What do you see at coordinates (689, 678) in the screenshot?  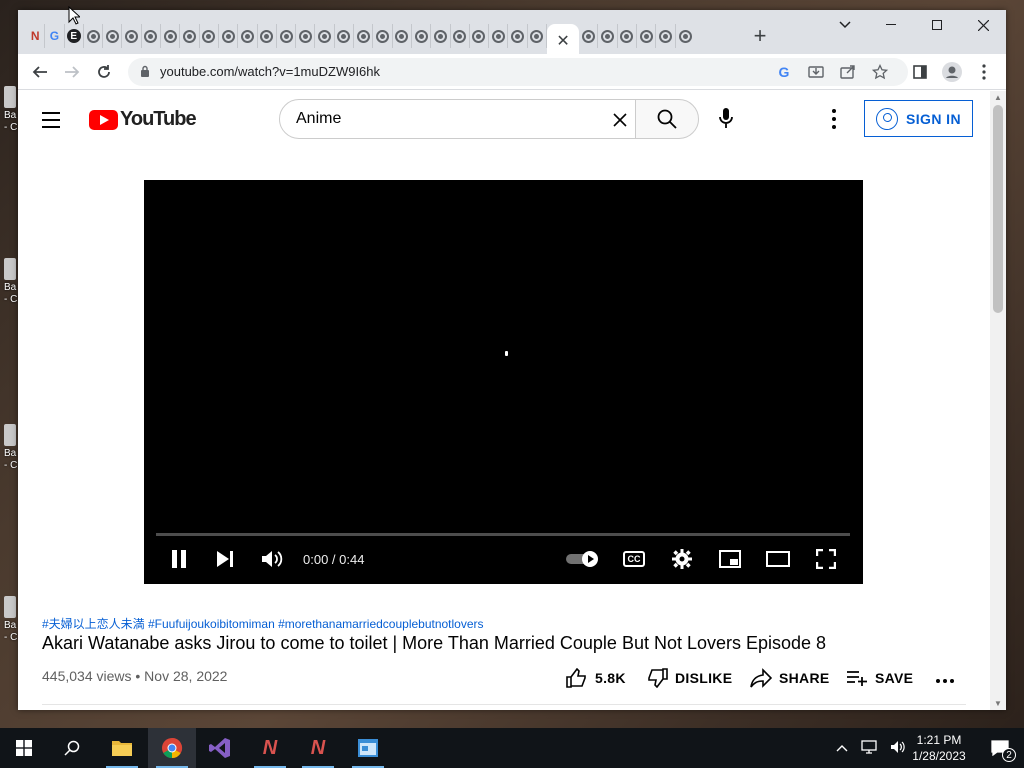 I see `dislike-button: DISLIKE` at bounding box center [689, 678].